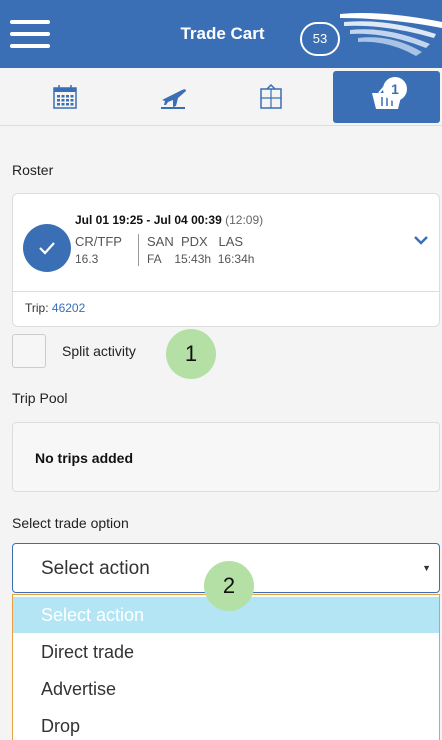 The height and width of the screenshot is (740, 442). Describe the element at coordinates (138, 250) in the screenshot. I see `trip-divider` at that location.